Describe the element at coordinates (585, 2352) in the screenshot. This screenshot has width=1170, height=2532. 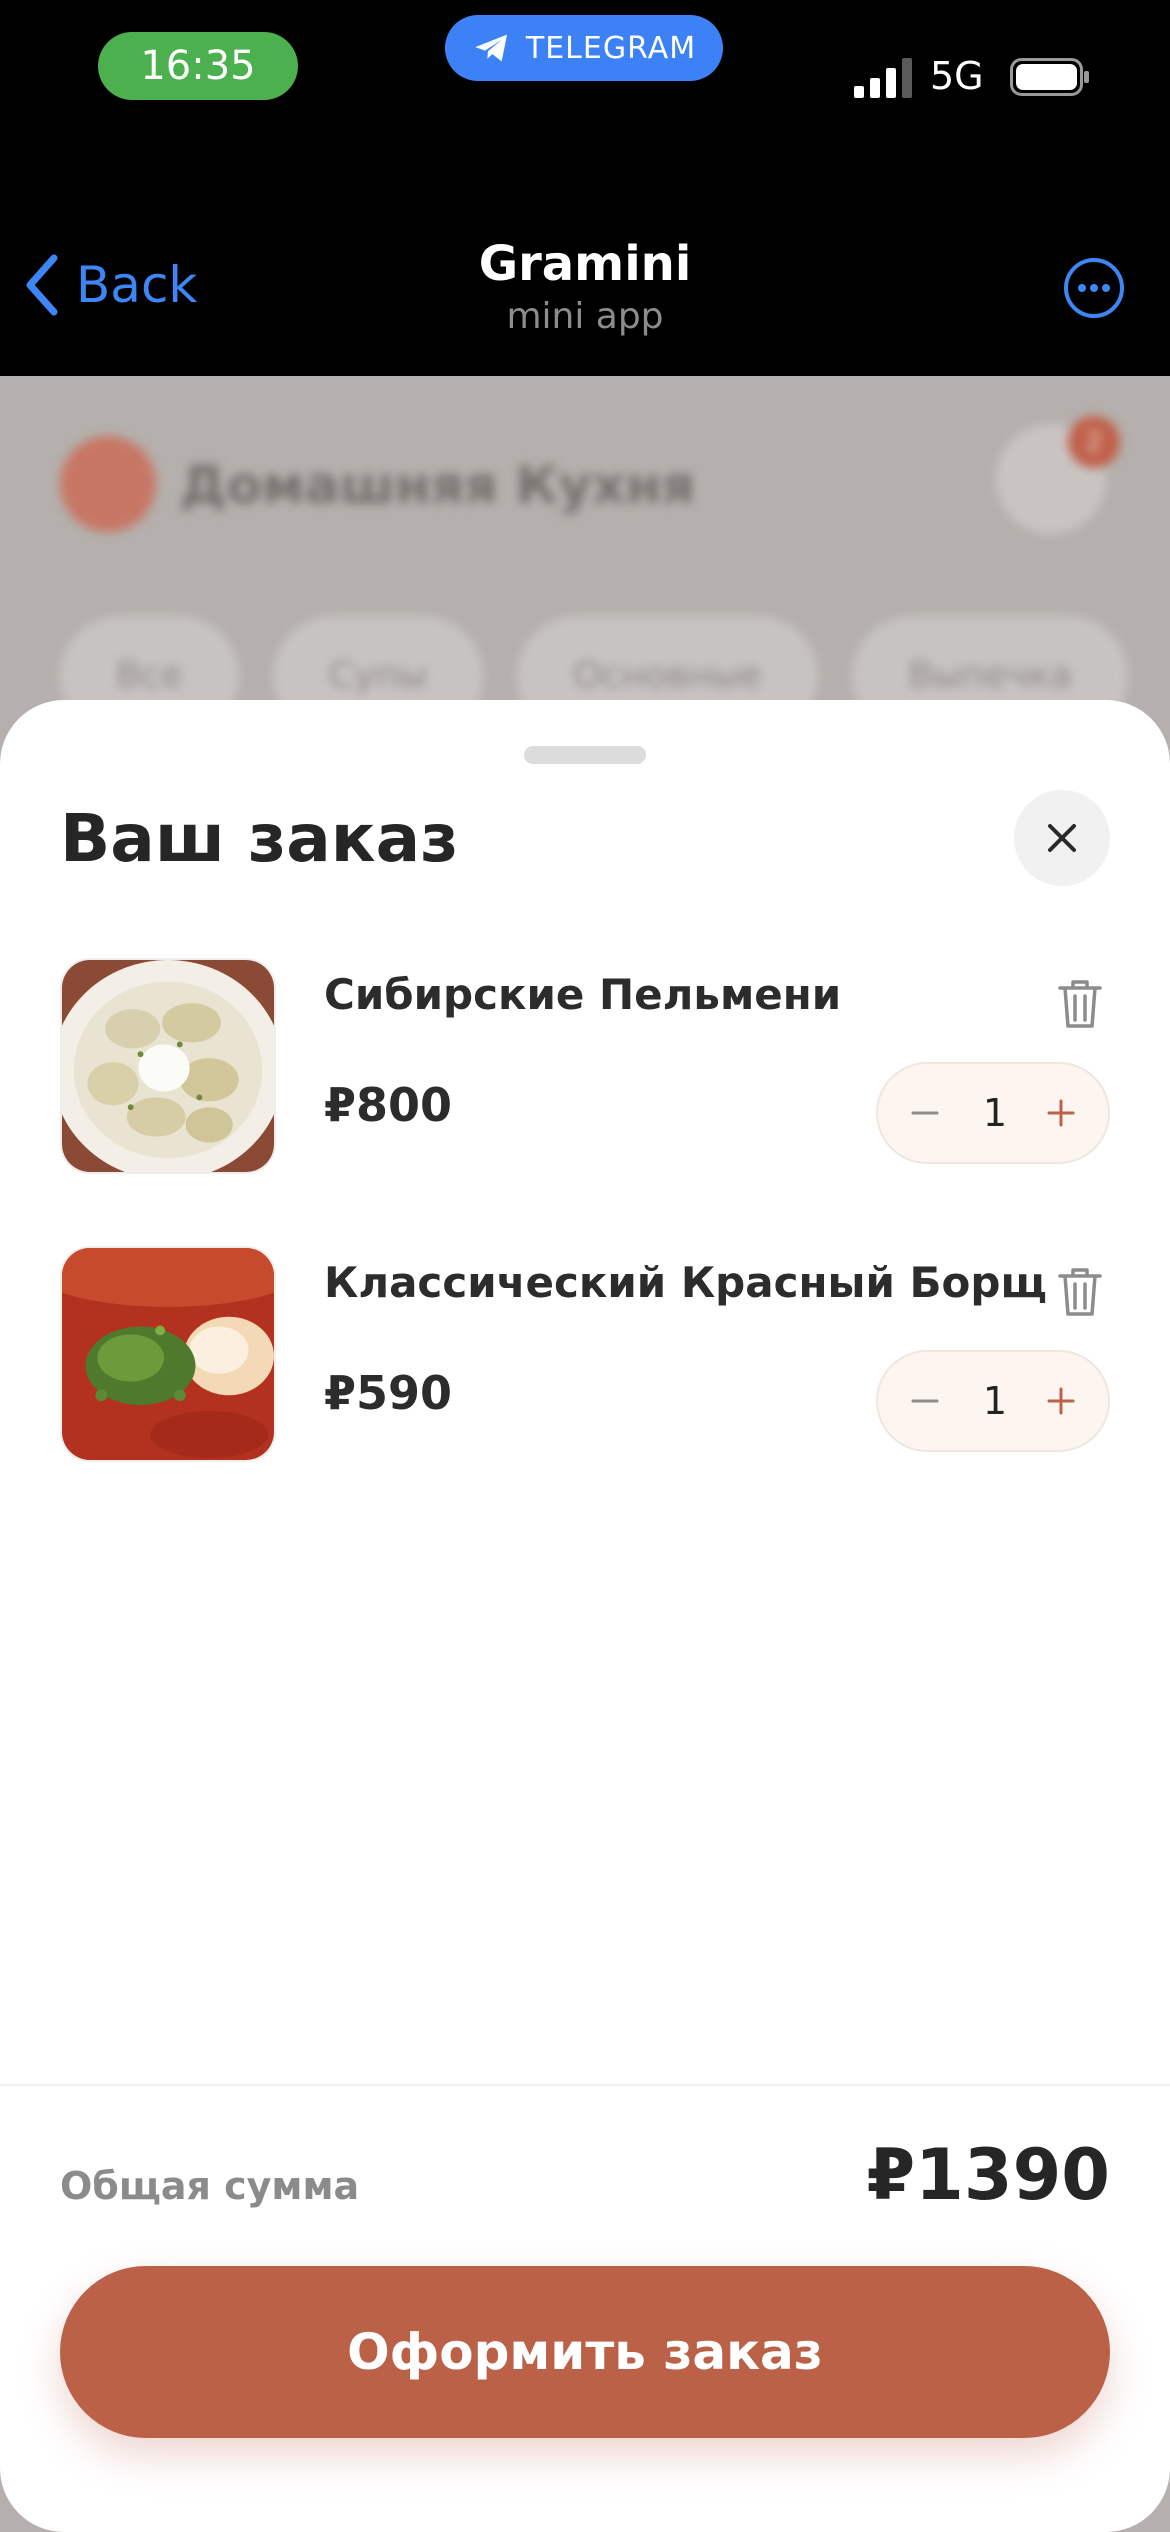
I see `checkout-button: Оформить заказ` at that location.